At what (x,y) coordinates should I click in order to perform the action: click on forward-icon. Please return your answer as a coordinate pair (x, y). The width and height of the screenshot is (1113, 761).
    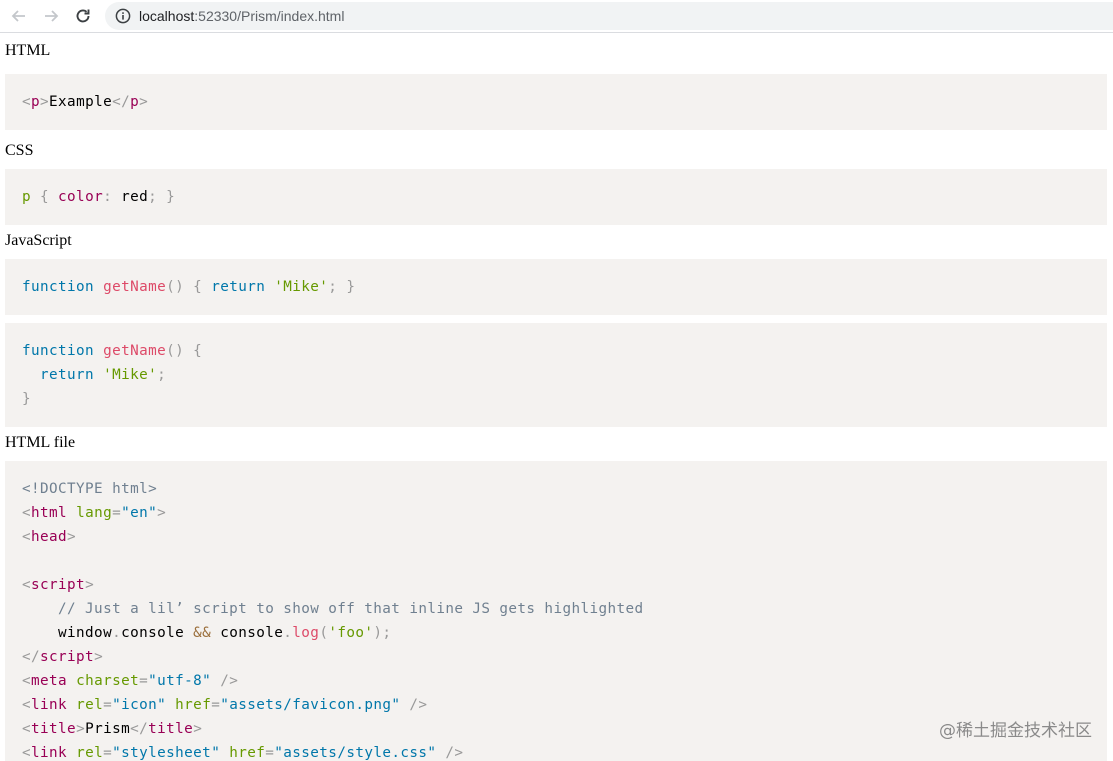
    Looking at the image, I should click on (52, 16).